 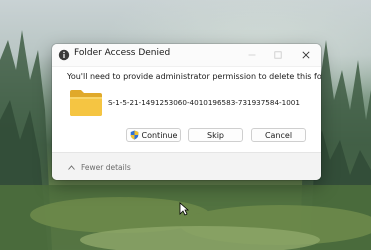 I want to click on chevron-up-icon, so click(x=71, y=167).